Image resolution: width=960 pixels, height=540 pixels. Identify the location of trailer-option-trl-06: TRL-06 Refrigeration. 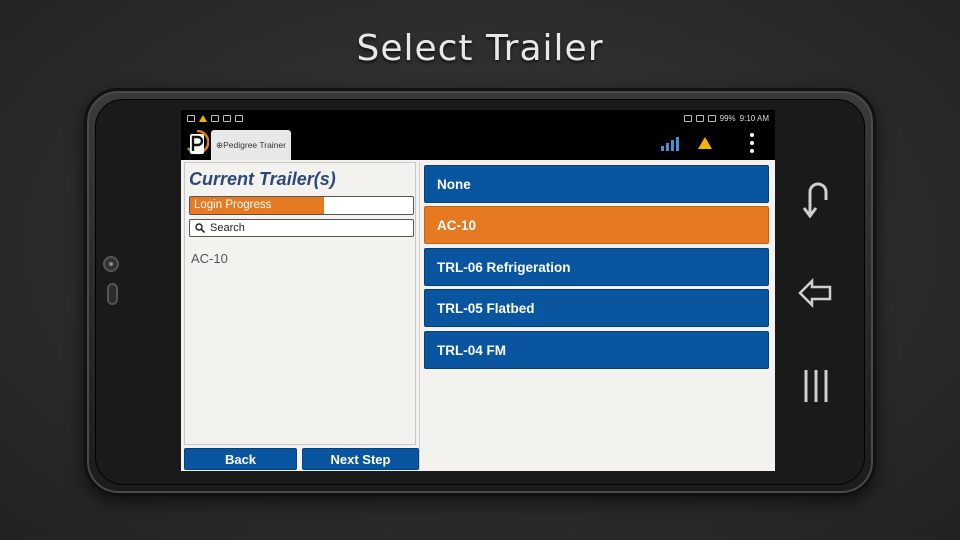
(596, 267).